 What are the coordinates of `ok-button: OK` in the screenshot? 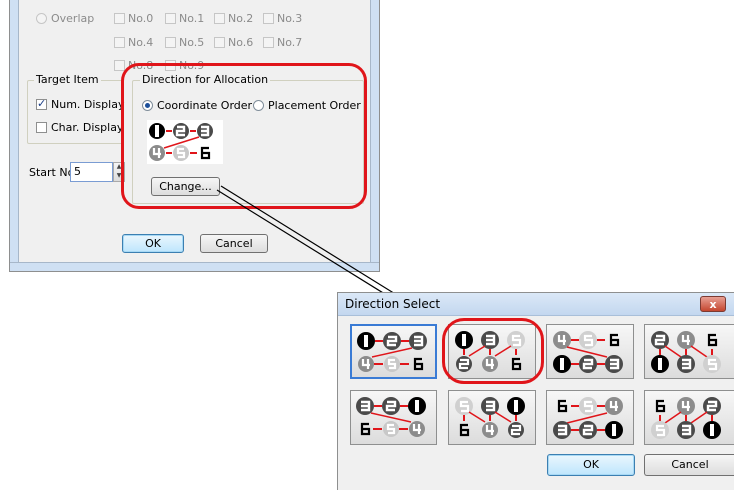 It's located at (591, 465).